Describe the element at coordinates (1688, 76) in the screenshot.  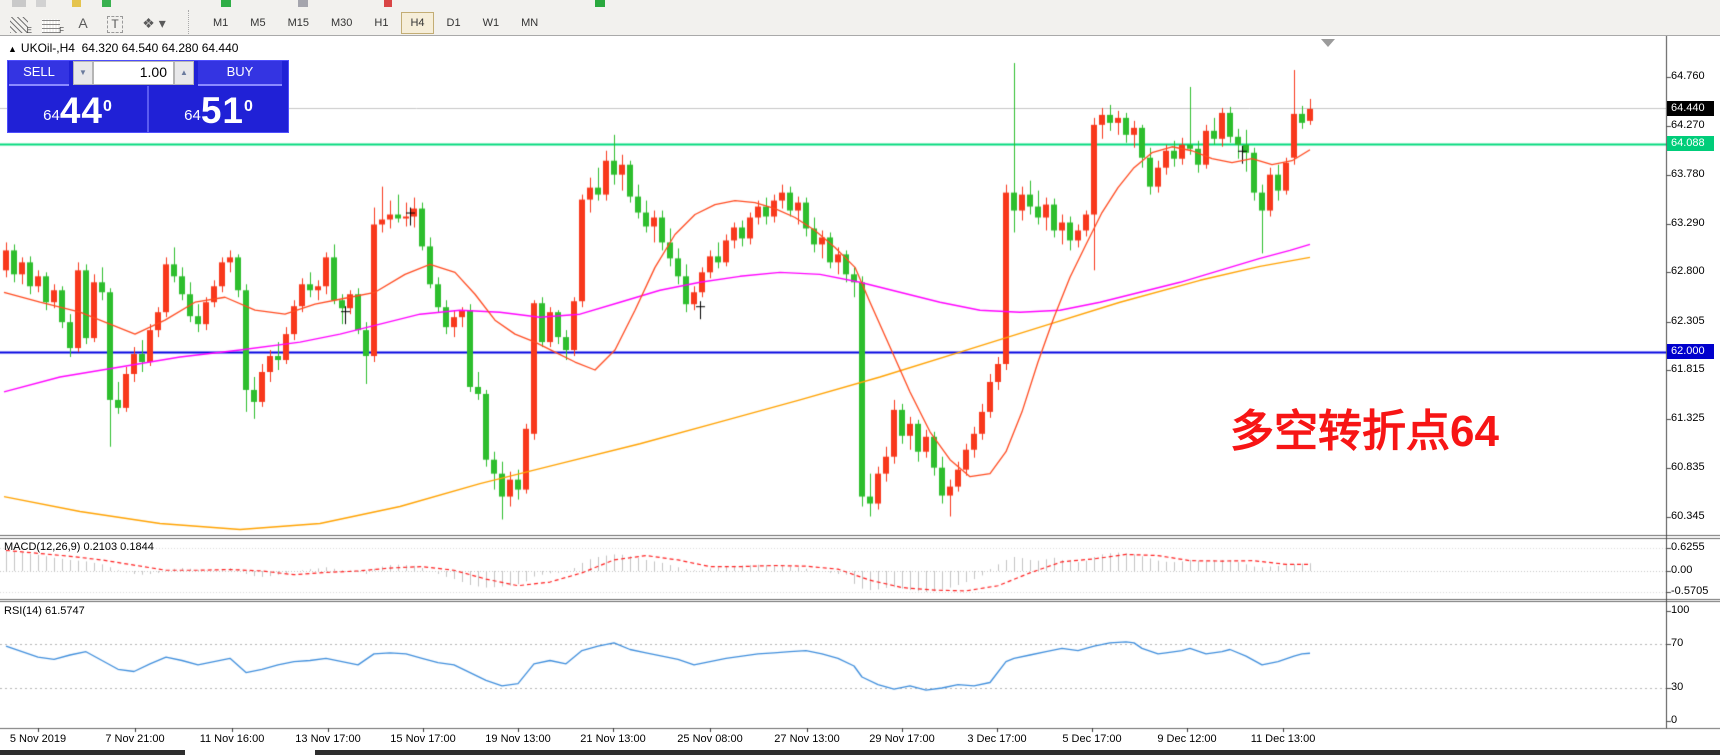
I see `price-axis-label: 64.760` at that location.